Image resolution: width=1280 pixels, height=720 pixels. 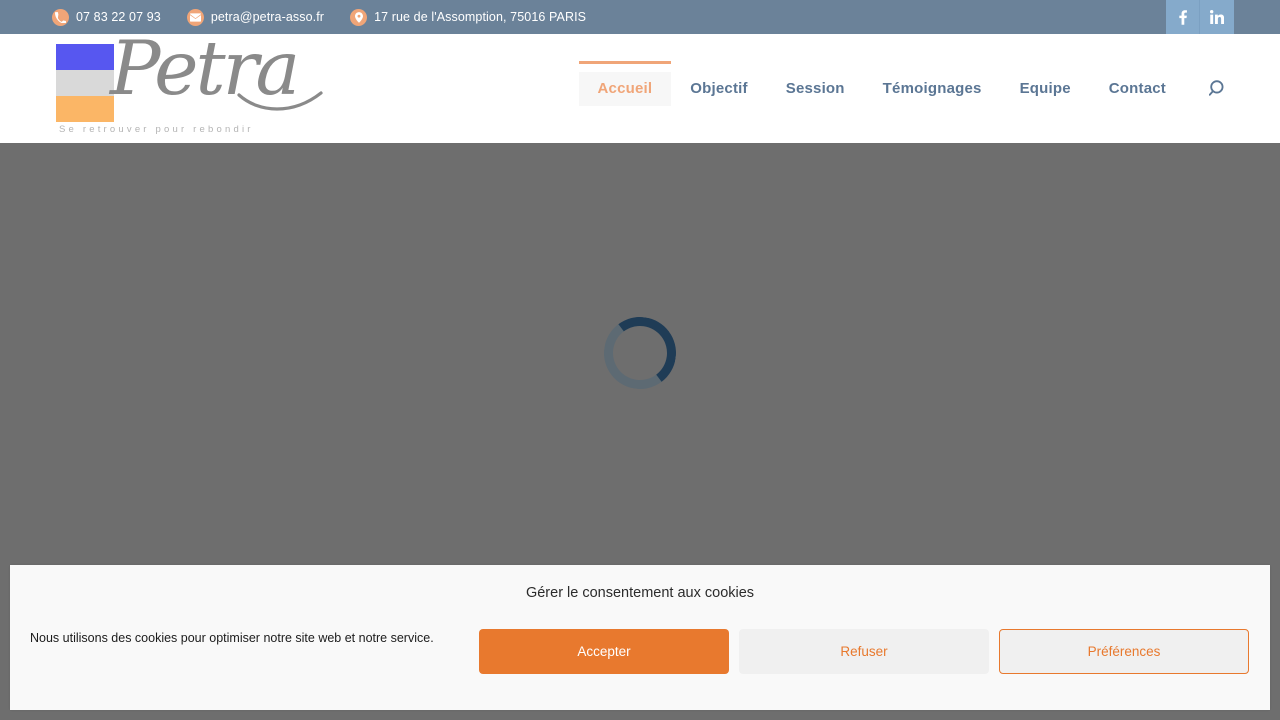 What do you see at coordinates (1217, 17) in the screenshot?
I see `linkedin-icon` at bounding box center [1217, 17].